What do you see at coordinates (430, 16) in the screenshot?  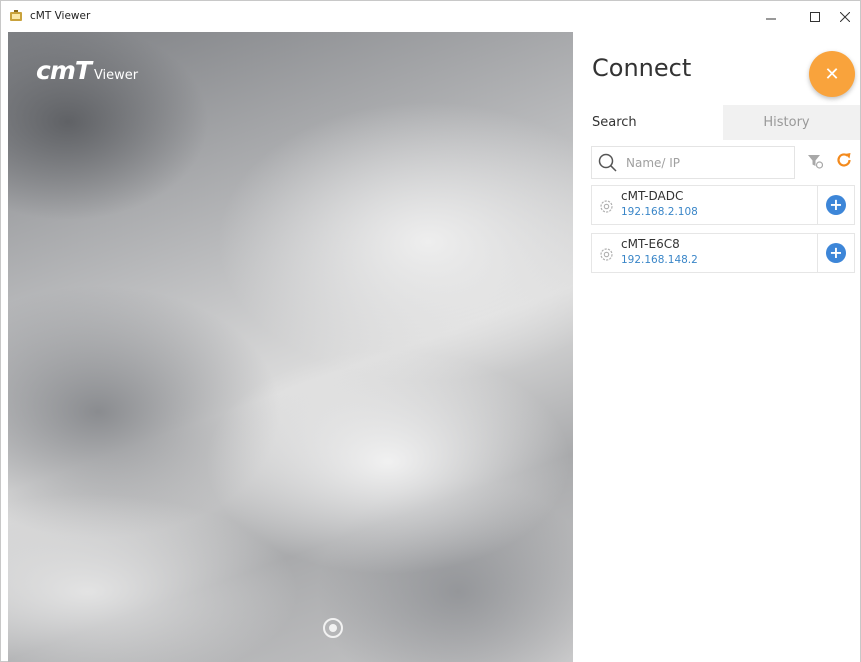 I see `title-bar: cMT Viewer` at bounding box center [430, 16].